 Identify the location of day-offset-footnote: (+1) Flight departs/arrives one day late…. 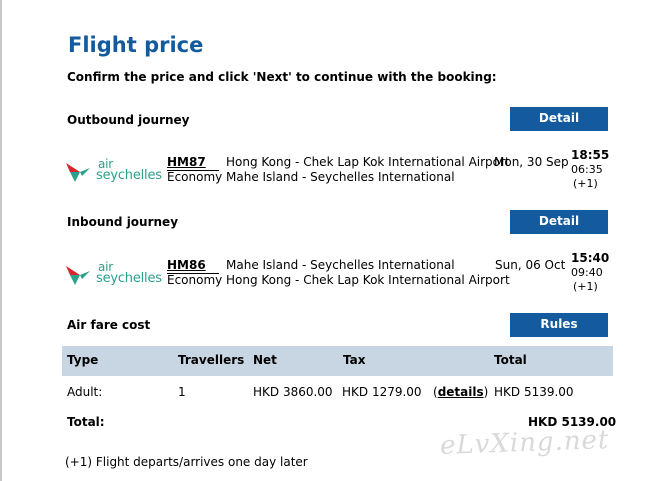
(186, 462).